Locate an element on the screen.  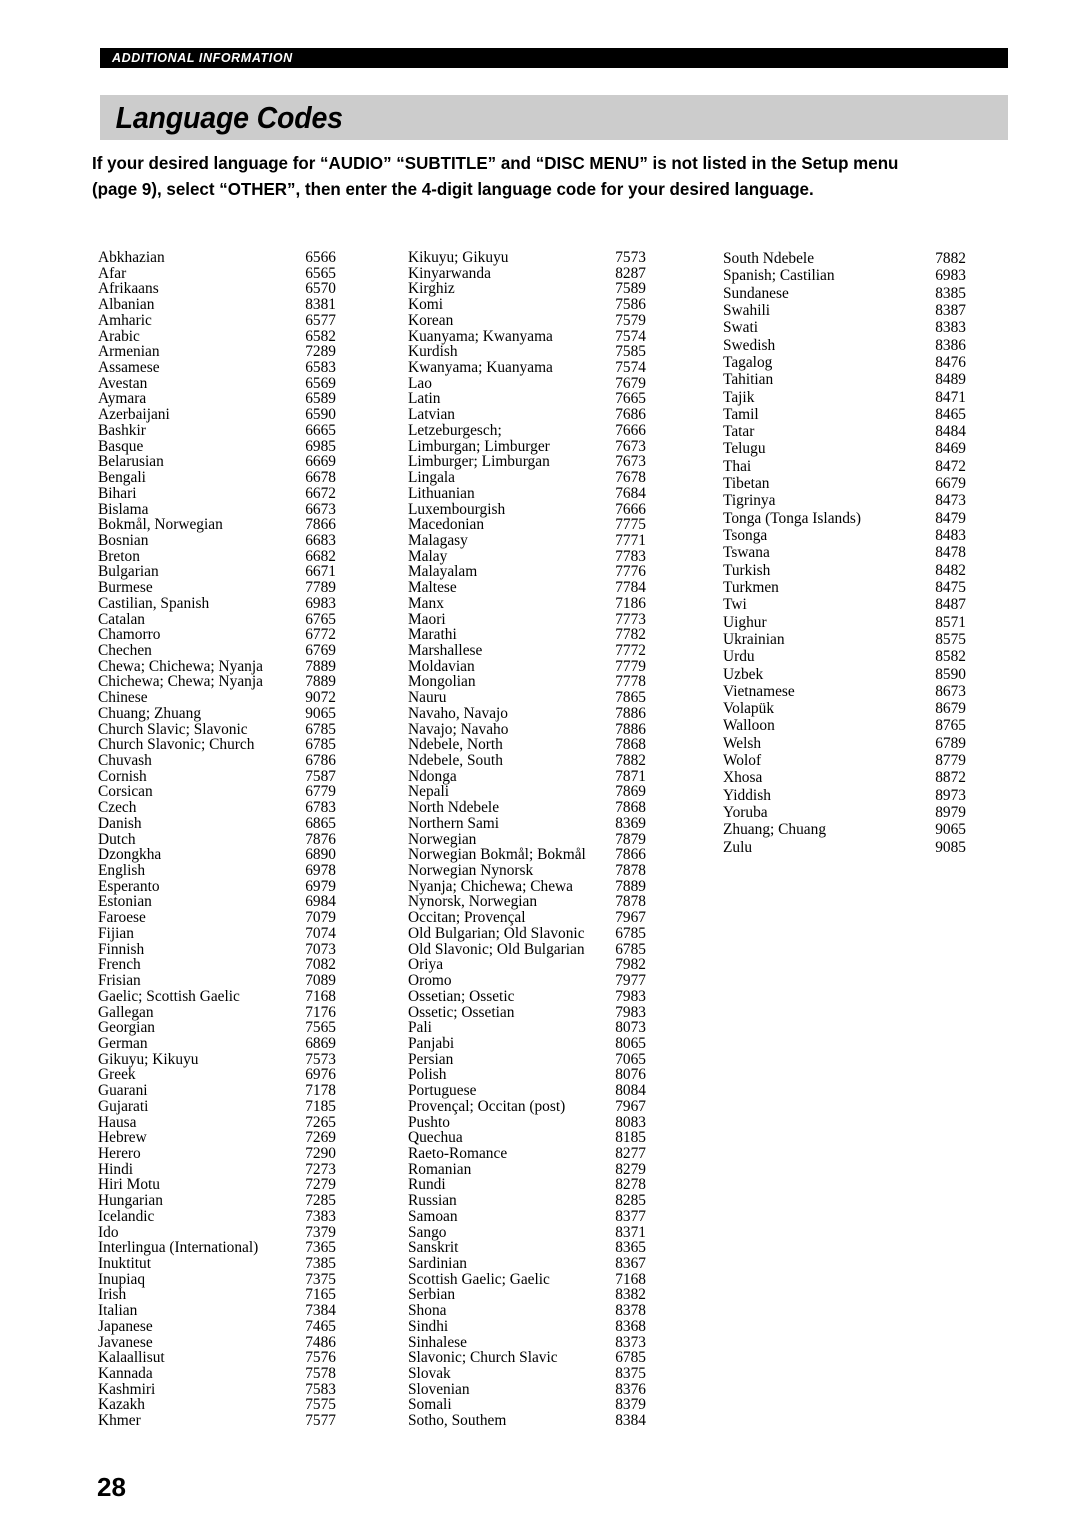
language-code-row: Yoruba 8979 is located at coordinates (868, 812).